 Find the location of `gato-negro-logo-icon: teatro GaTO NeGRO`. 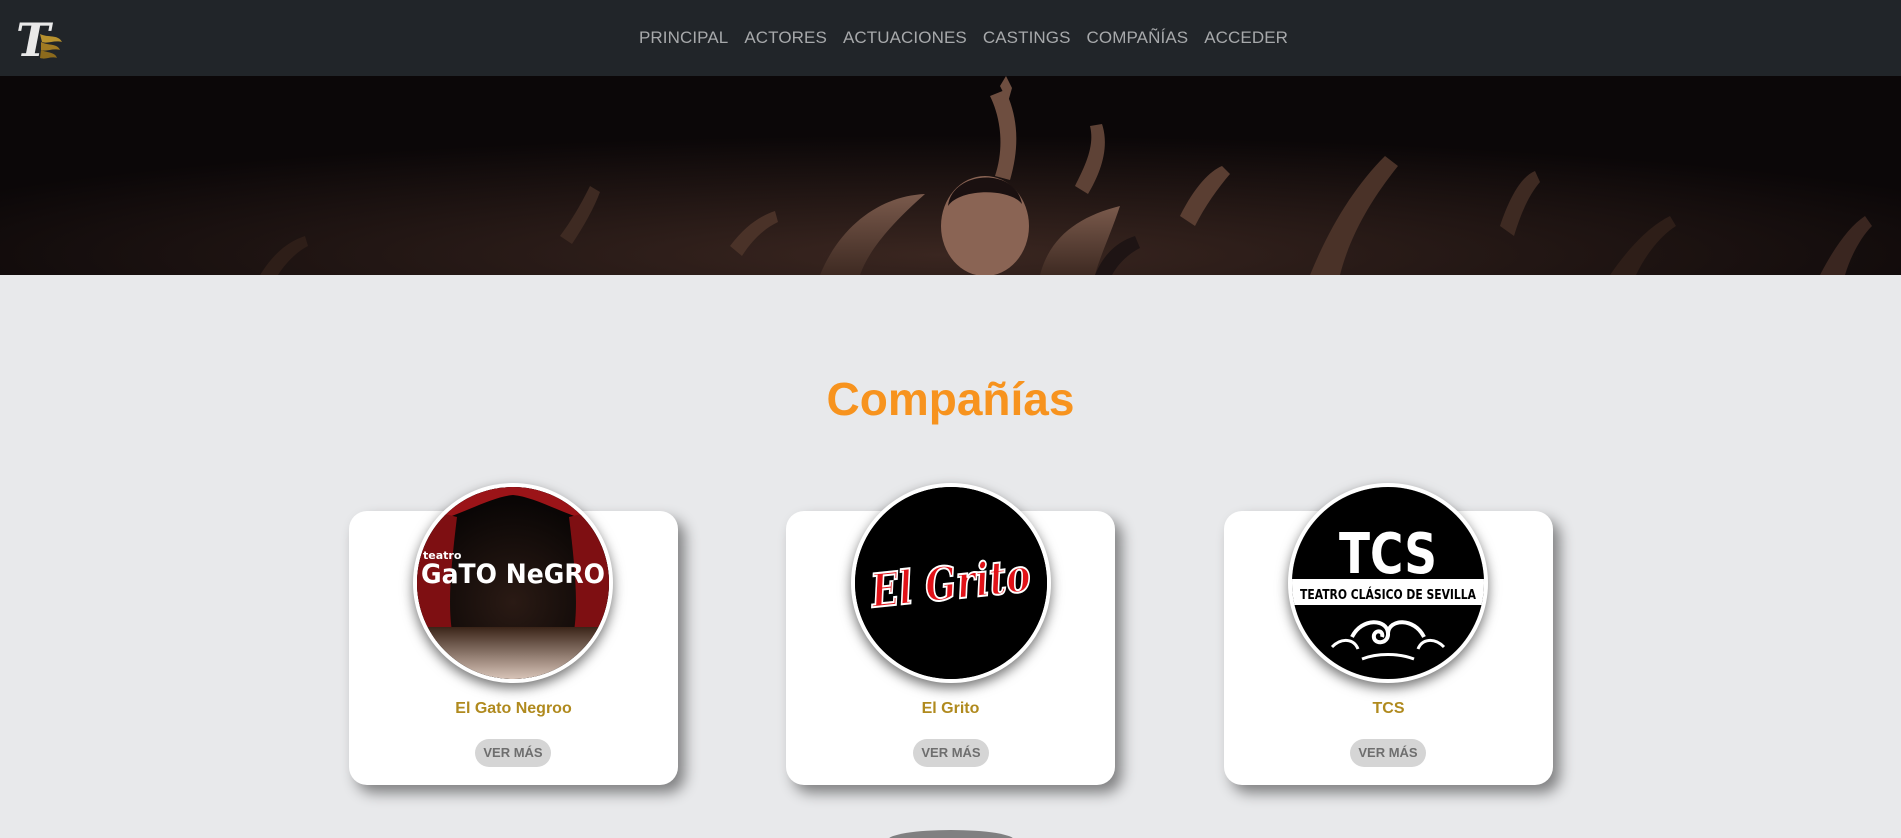

gato-negro-logo-icon: teatro GaTO NeGRO is located at coordinates (513, 583).